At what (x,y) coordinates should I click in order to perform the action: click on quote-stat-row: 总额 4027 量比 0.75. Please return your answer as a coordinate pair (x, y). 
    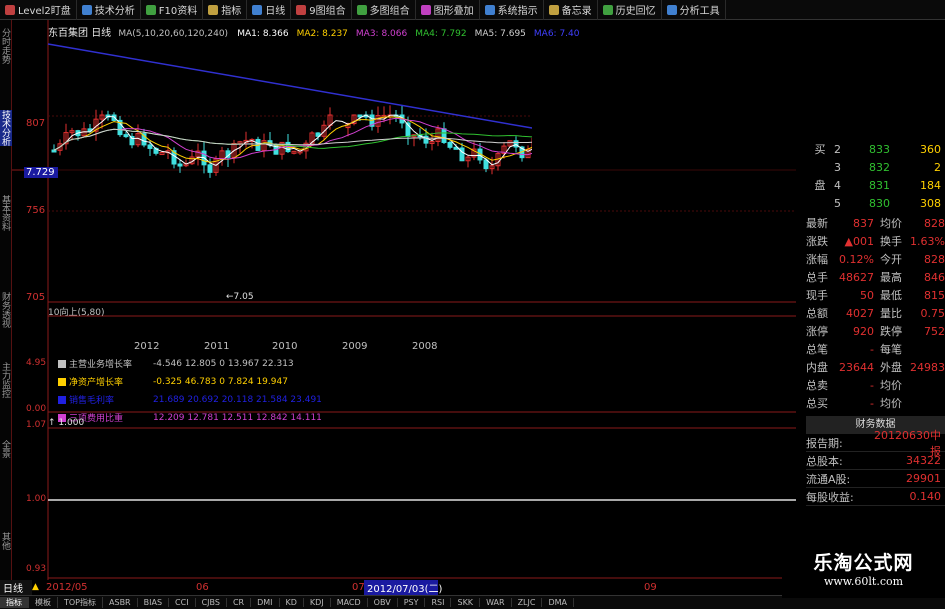
    Looking at the image, I should click on (875, 313).